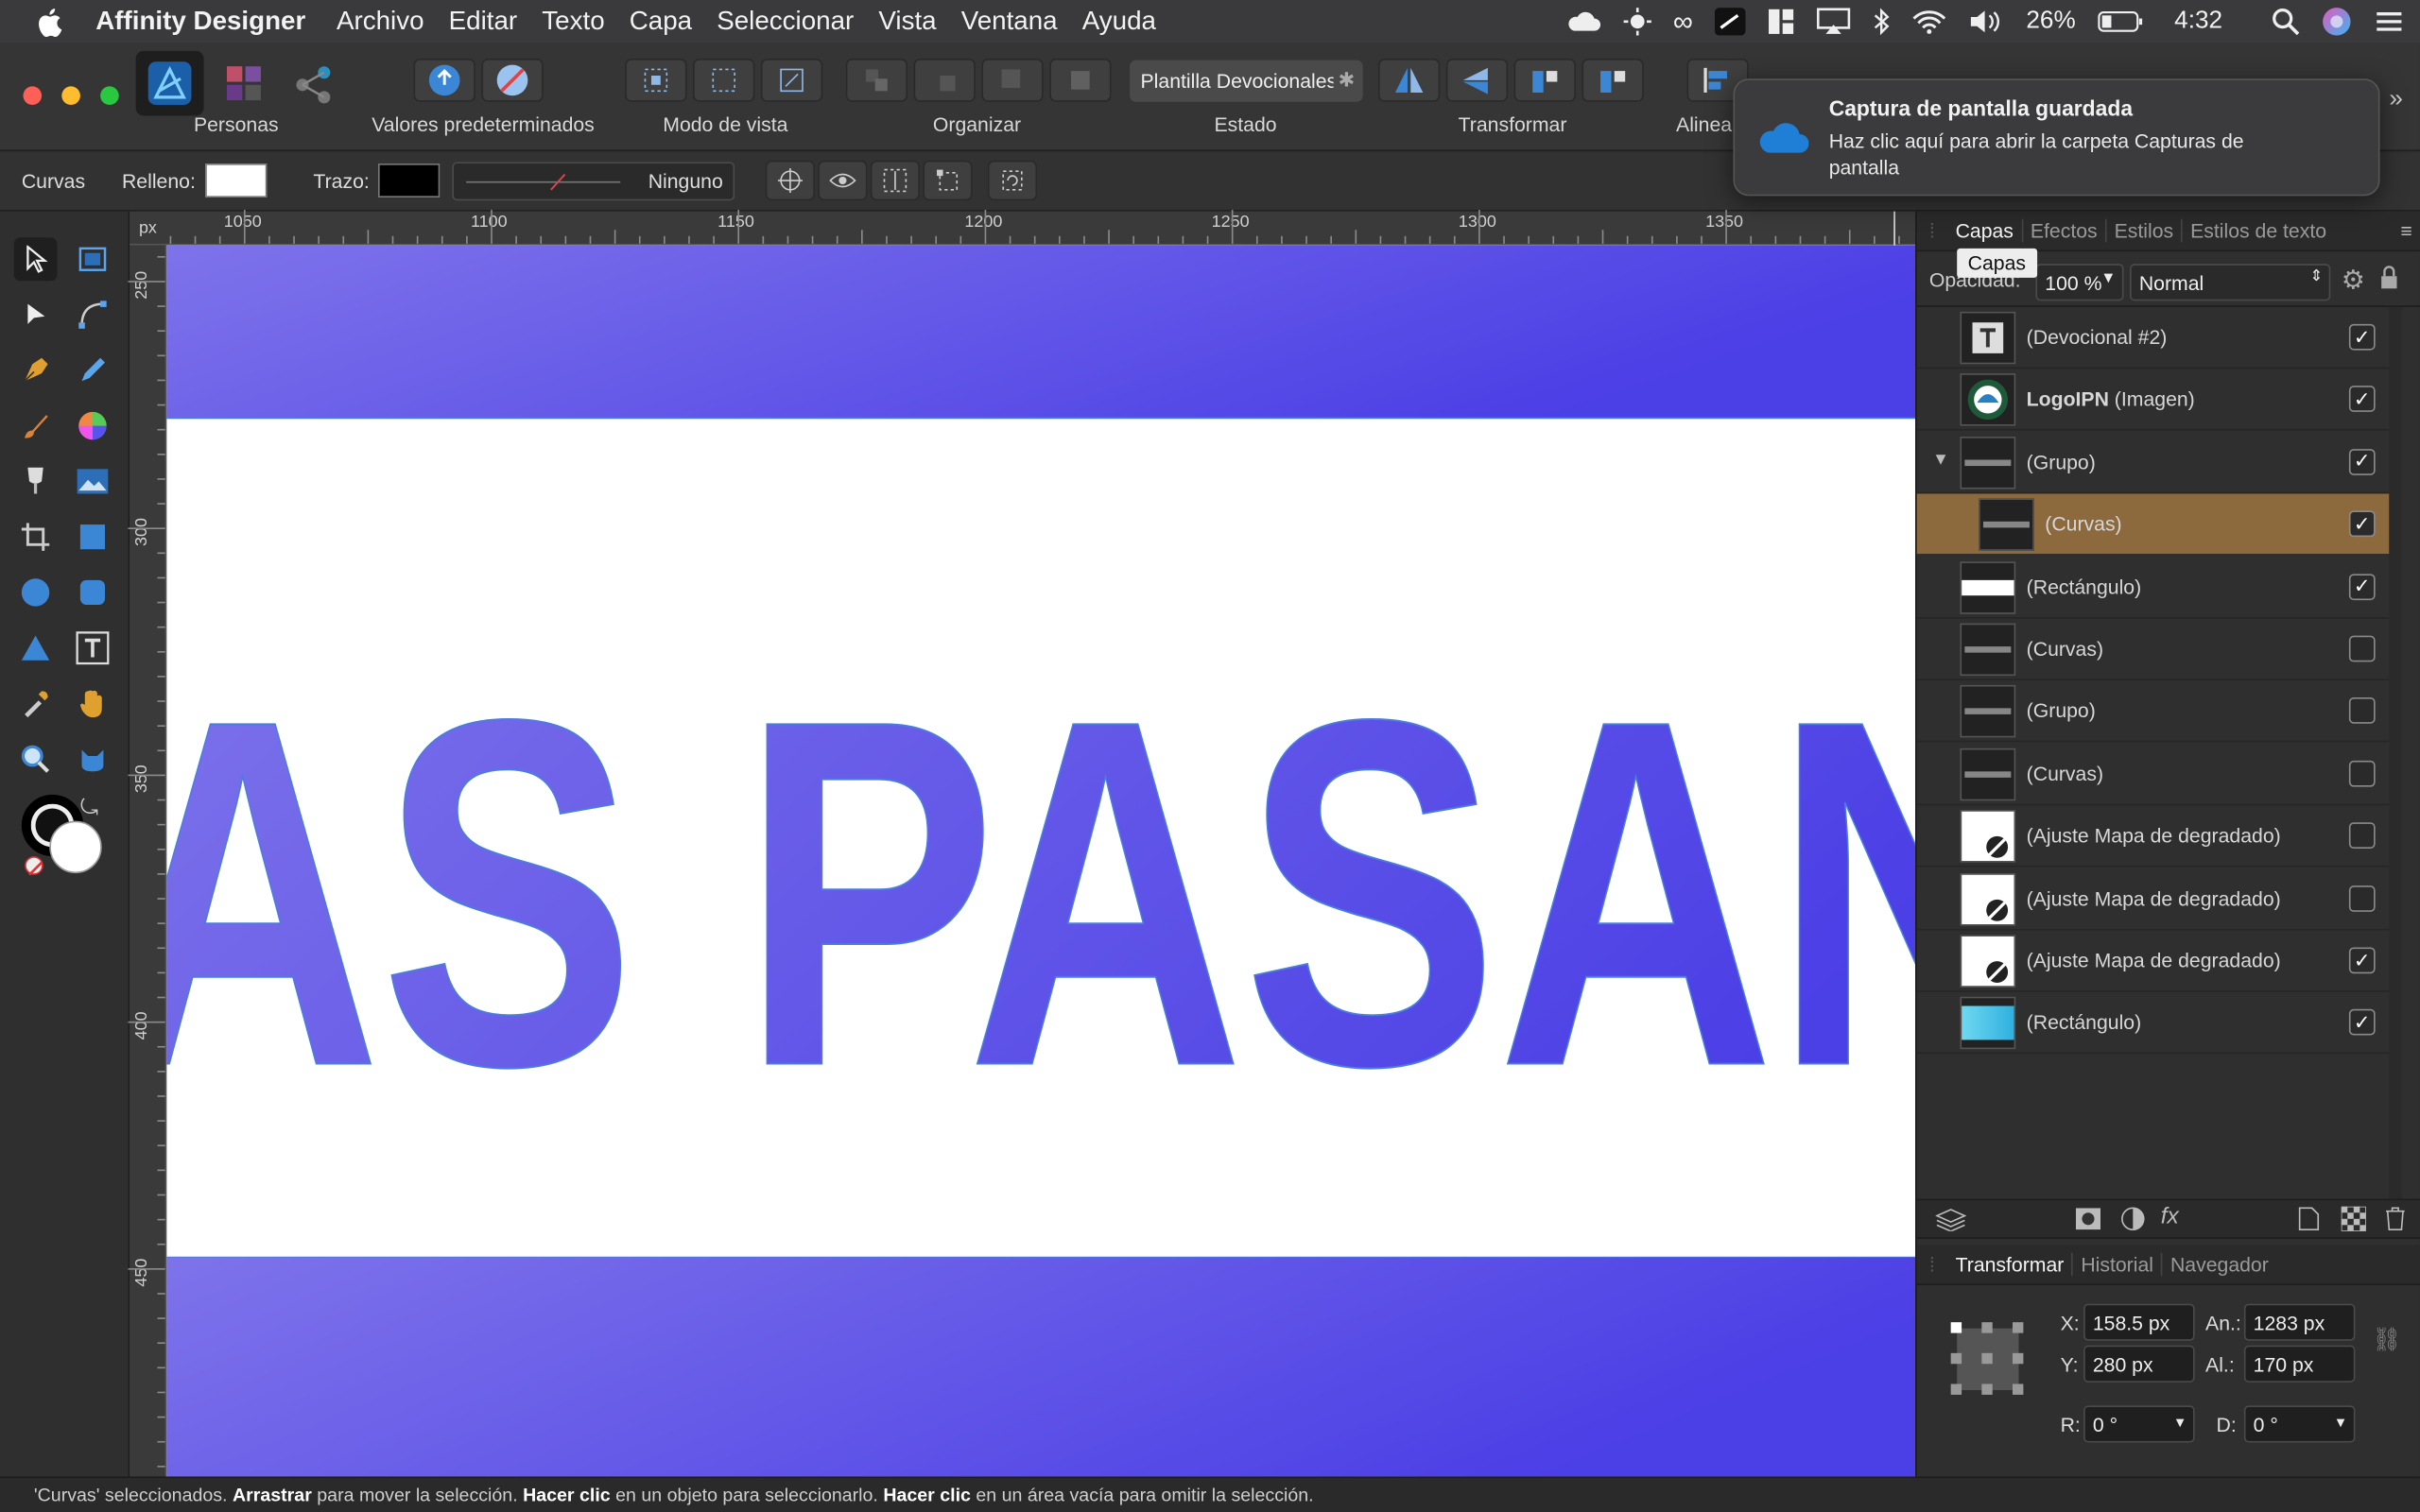  Describe the element at coordinates (2153, 712) in the screenshot. I see `layer-row: (Grupo)` at that location.